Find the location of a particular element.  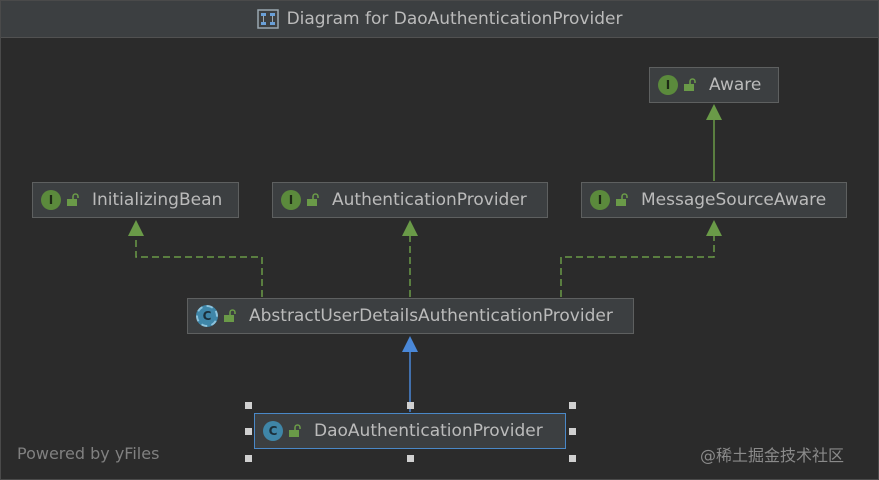

title-bar: Diagram for DaoAuthenticationProvider is located at coordinates (439, 19).